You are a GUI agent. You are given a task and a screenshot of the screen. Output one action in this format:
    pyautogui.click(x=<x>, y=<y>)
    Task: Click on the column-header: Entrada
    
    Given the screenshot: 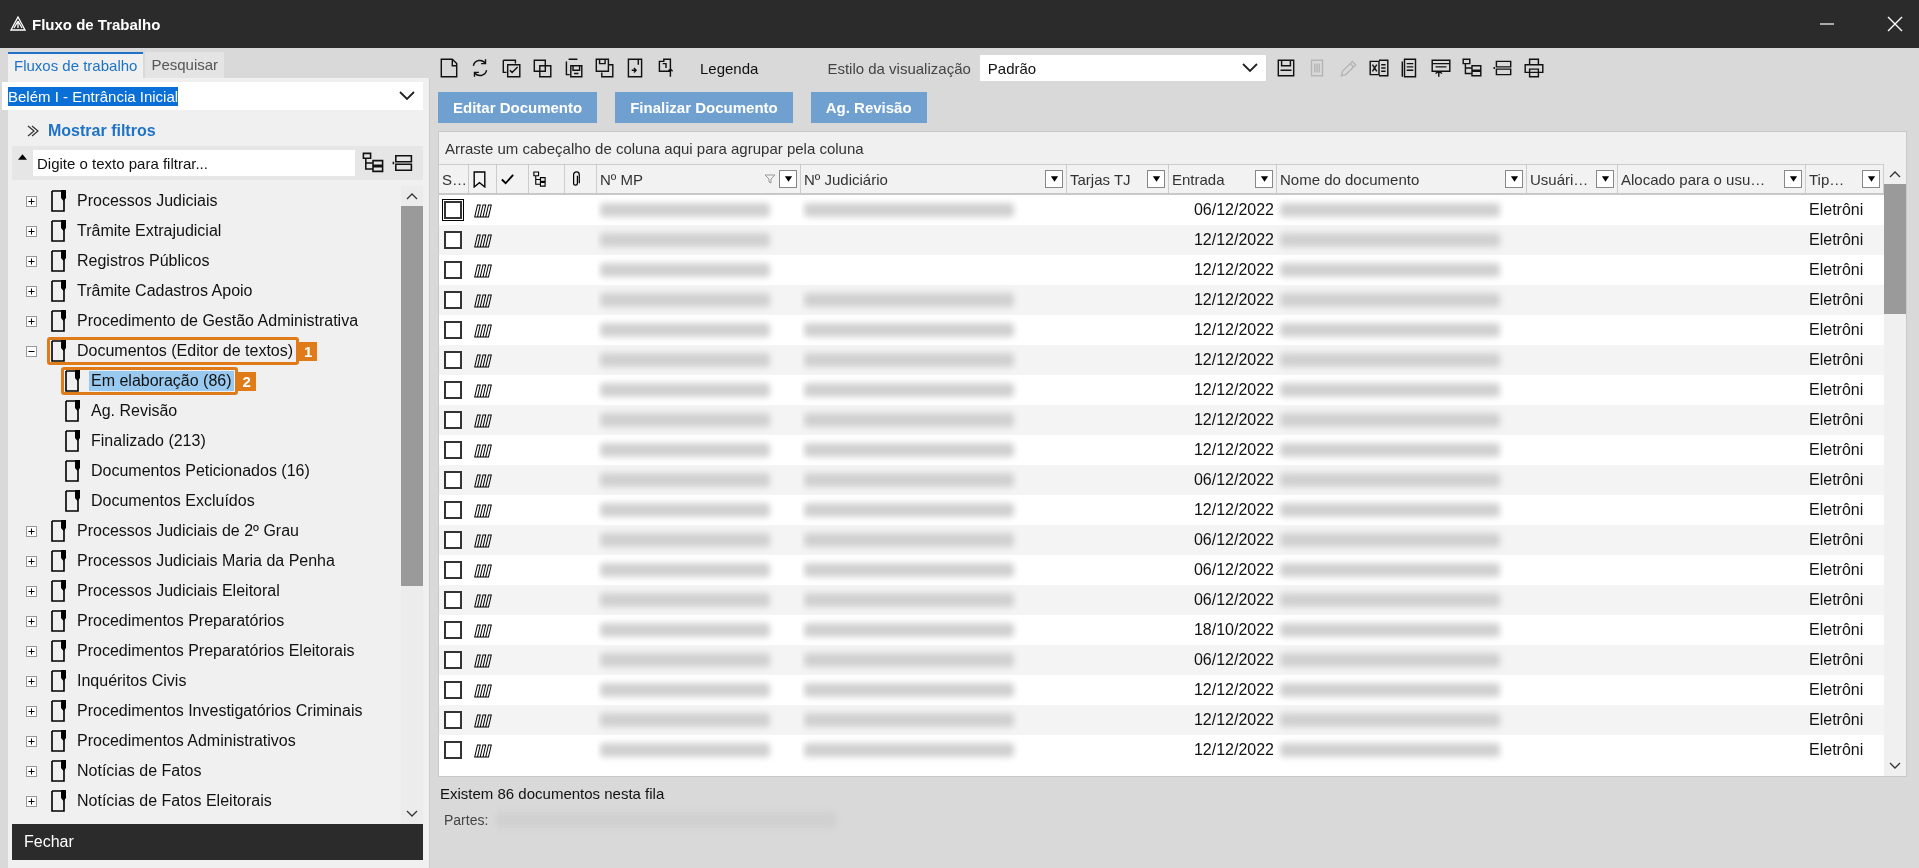 What is the action you would take?
    pyautogui.click(x=1198, y=179)
    